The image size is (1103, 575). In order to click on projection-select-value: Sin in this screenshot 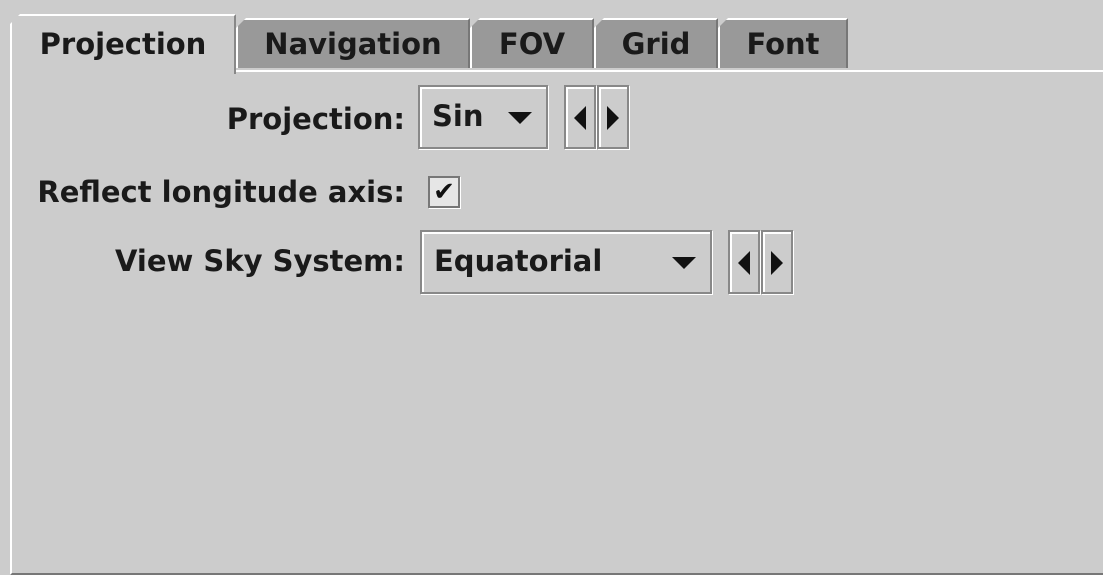, I will do `click(458, 116)`.